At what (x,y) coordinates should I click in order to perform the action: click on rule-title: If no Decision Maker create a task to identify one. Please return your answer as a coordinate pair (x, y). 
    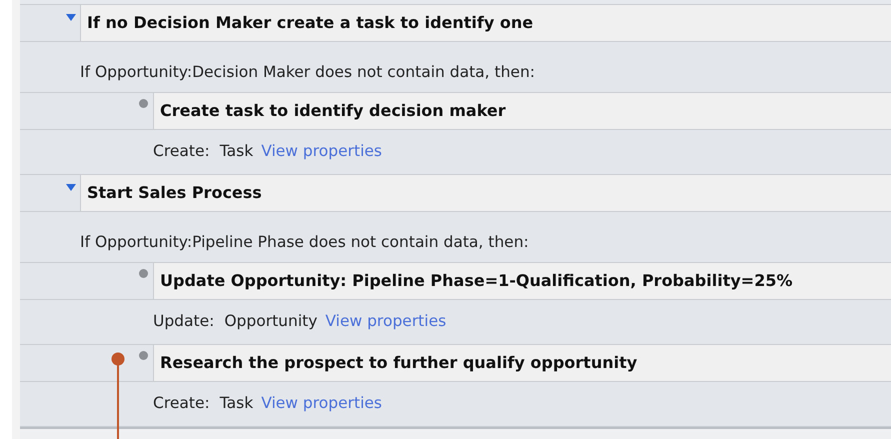
    Looking at the image, I should click on (485, 23).